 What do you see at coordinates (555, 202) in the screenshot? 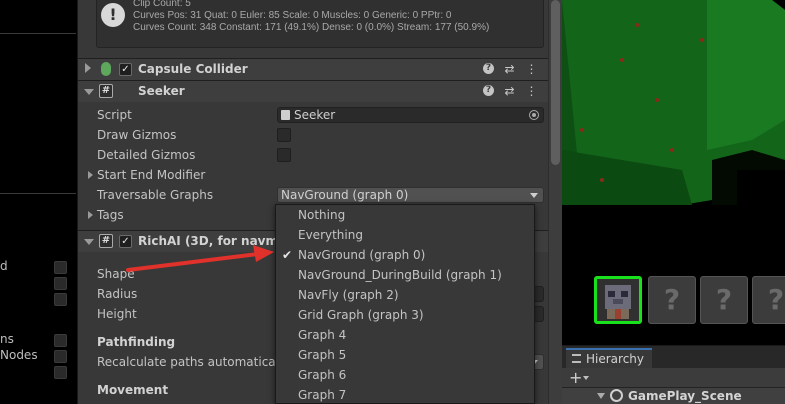
I see `inspector-scrollbar` at bounding box center [555, 202].